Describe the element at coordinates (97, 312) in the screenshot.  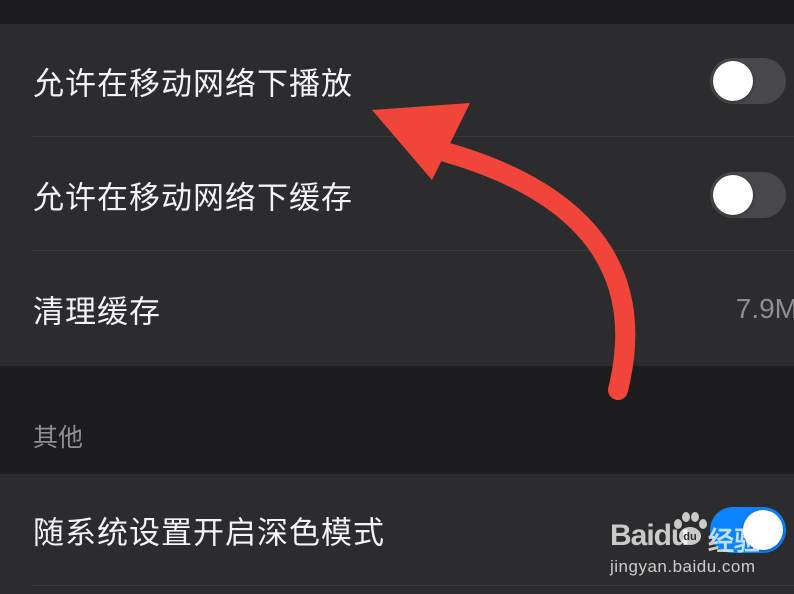
I see `setting-label: 清理缓存` at that location.